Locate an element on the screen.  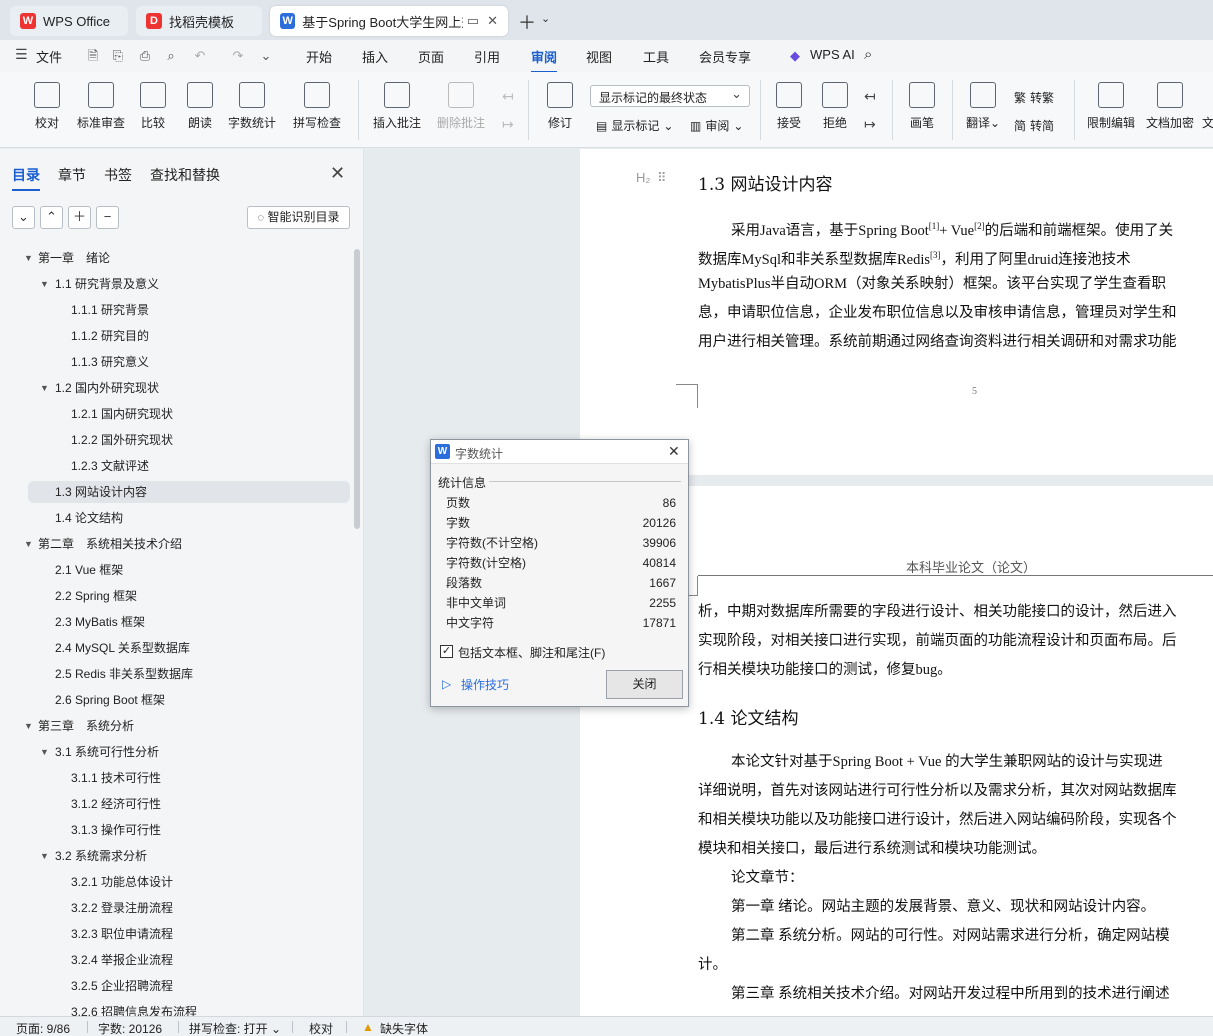
tab-document: W 基于Spring Boot大学生网上兼职 ▭ ✕ is located at coordinates (389, 21).